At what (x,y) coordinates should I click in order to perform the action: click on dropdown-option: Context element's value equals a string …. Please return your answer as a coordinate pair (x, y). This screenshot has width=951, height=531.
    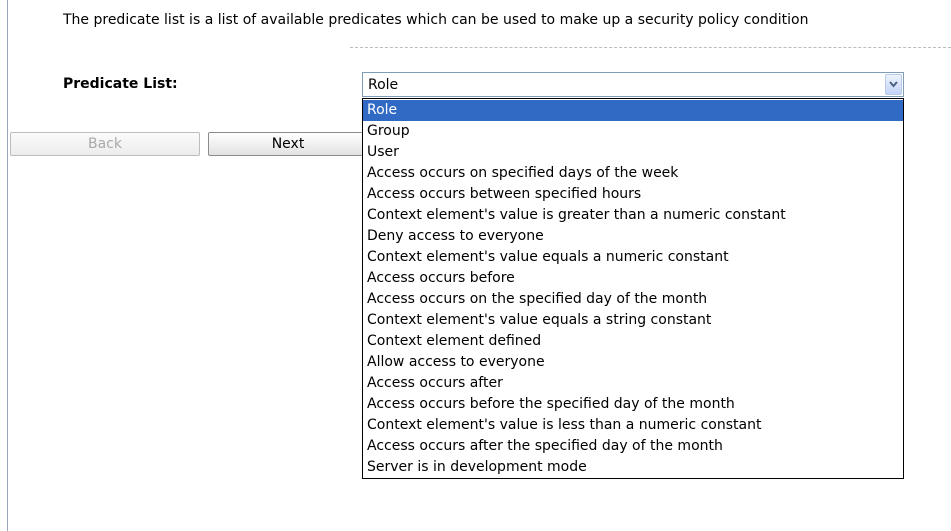
    Looking at the image, I should click on (633, 320).